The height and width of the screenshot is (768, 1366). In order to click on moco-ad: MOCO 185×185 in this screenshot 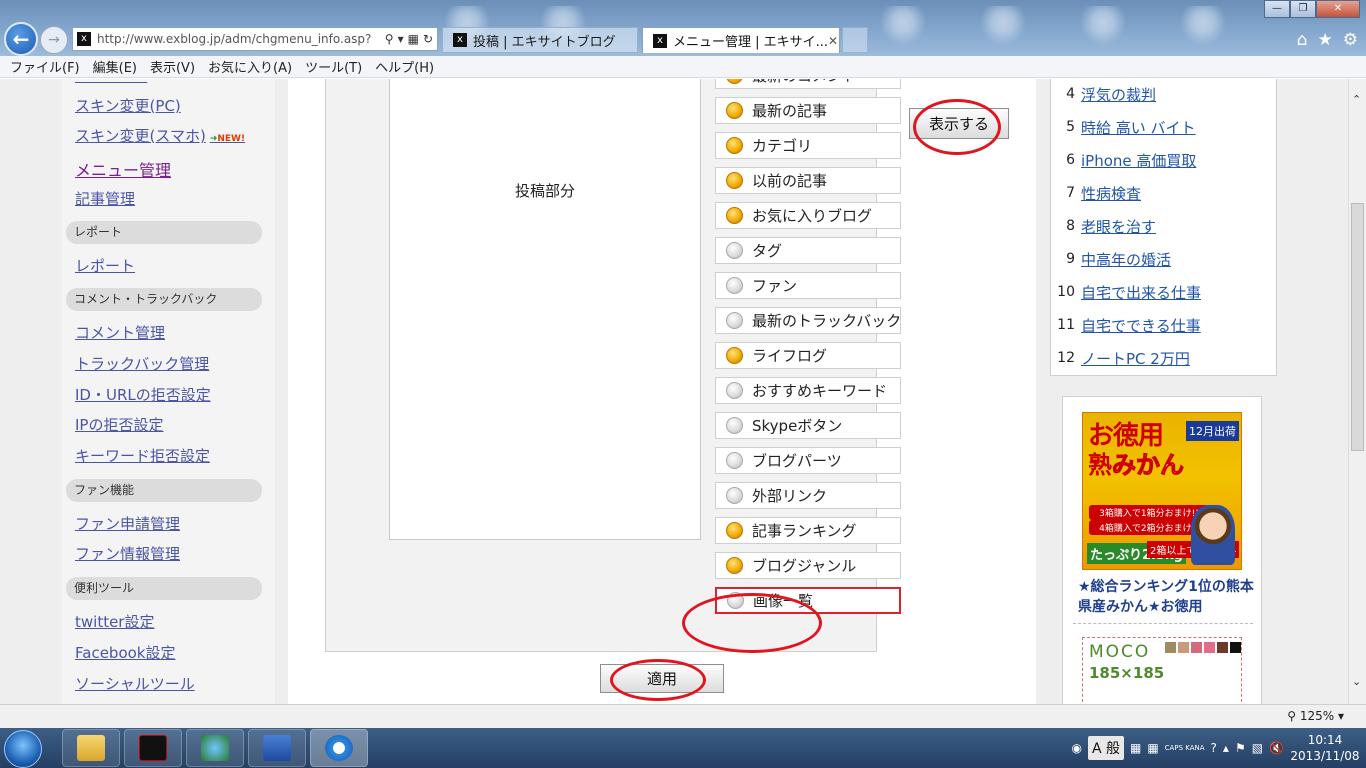, I will do `click(1162, 670)`.